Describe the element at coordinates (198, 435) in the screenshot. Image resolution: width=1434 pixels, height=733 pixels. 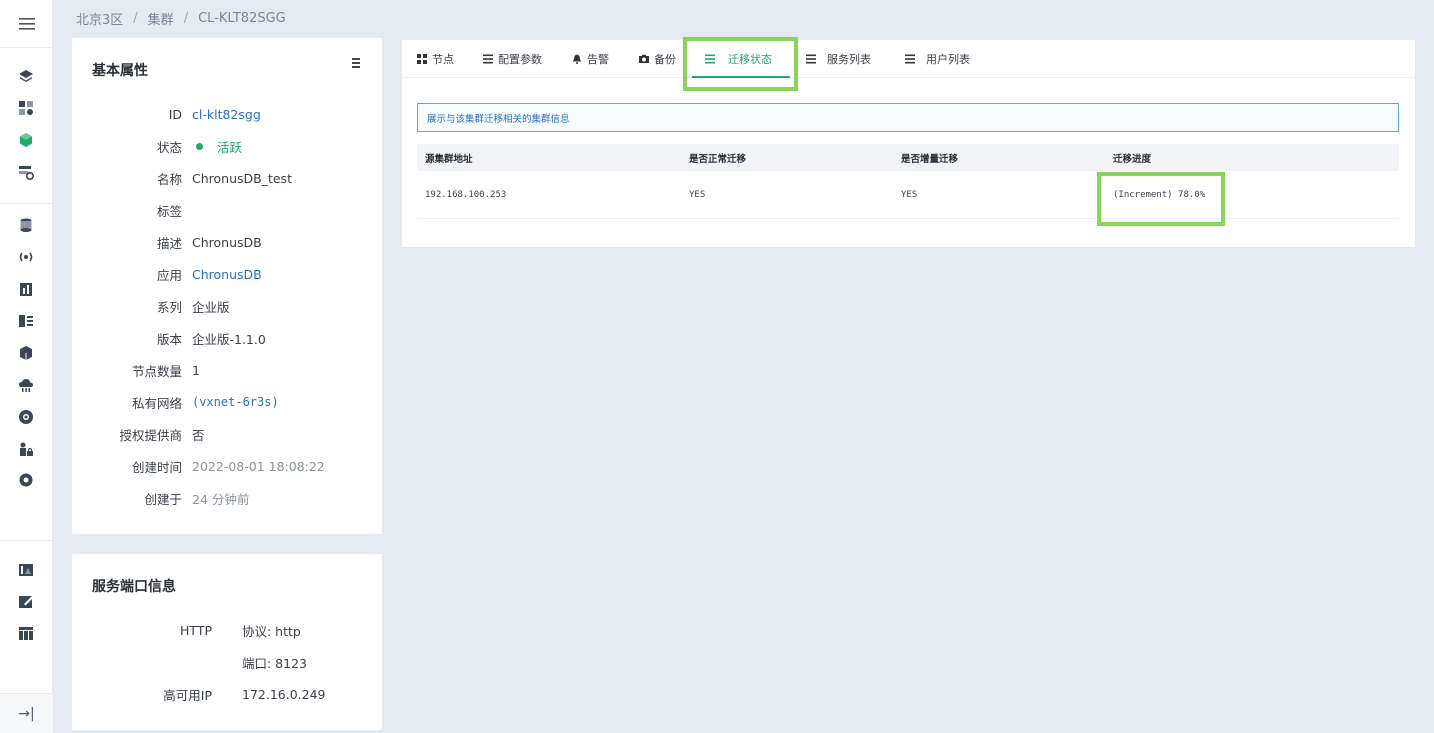
I see `license-value: 否` at that location.